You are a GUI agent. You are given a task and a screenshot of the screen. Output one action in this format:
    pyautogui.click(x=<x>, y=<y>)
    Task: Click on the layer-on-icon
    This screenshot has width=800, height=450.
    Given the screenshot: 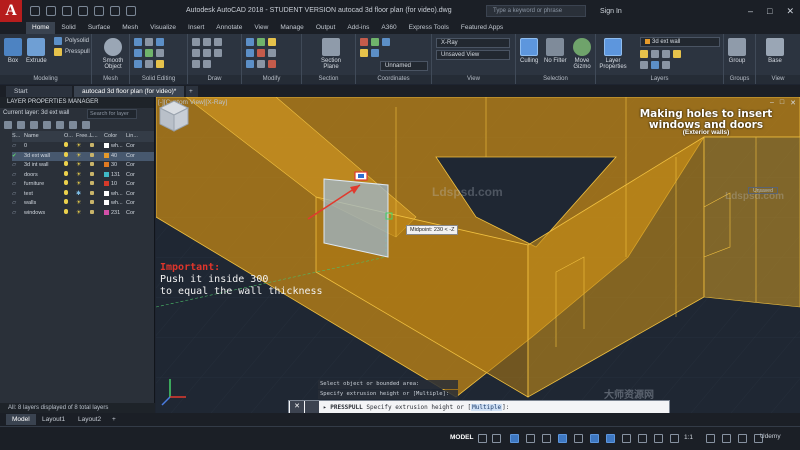 What is the action you would take?
    pyautogui.click(x=644, y=54)
    